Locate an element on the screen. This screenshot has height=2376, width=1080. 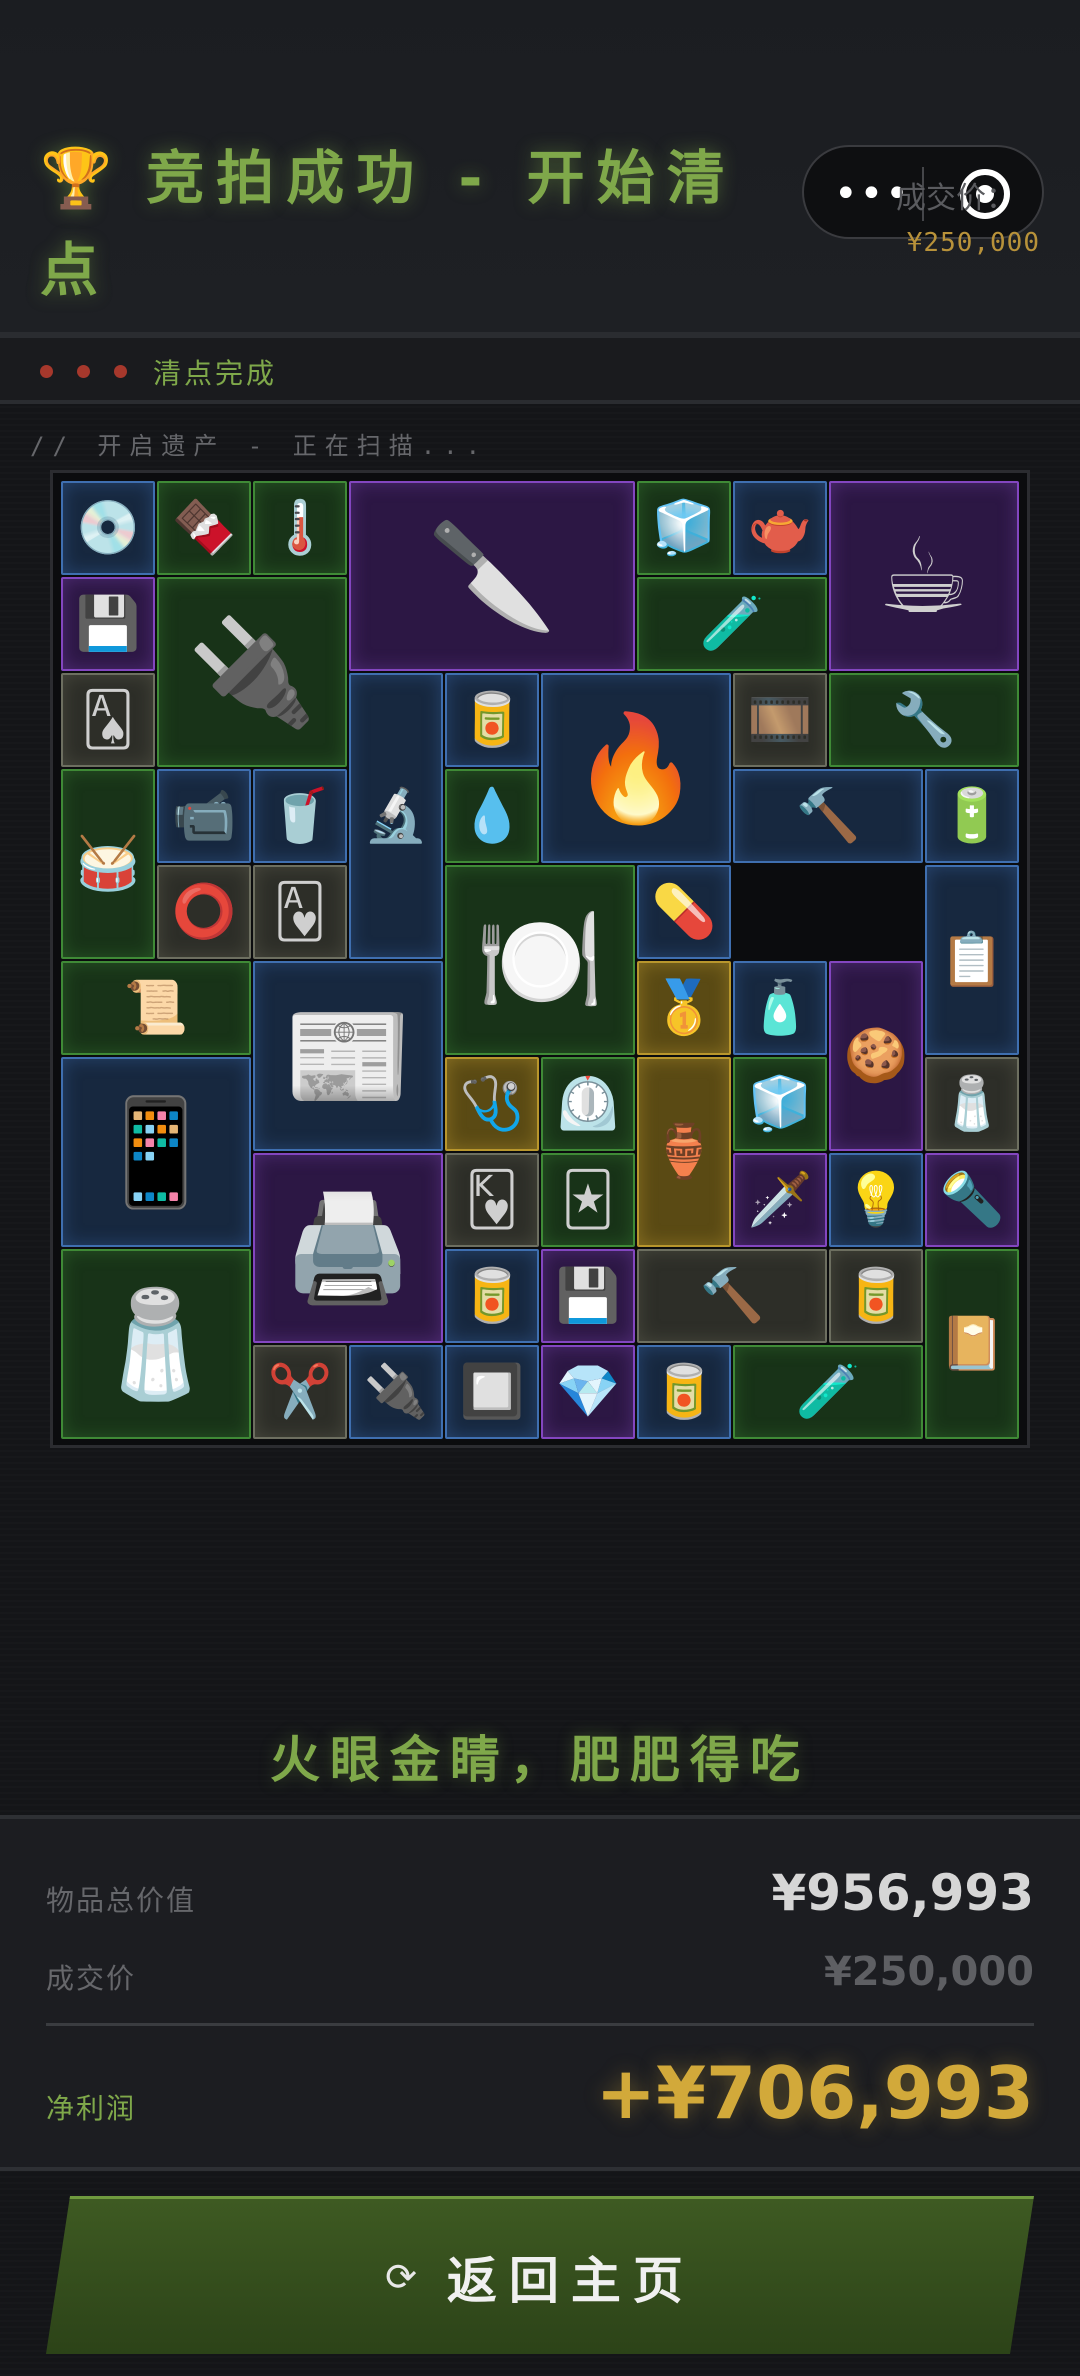
protein-tin-icon: 🥫 is located at coordinates (876, 1296).